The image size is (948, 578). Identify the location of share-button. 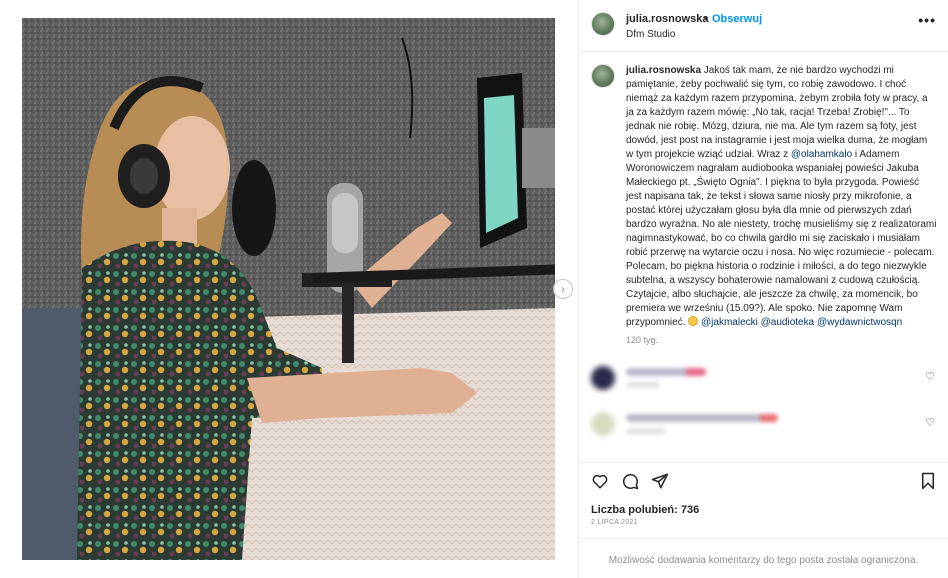
(660, 481).